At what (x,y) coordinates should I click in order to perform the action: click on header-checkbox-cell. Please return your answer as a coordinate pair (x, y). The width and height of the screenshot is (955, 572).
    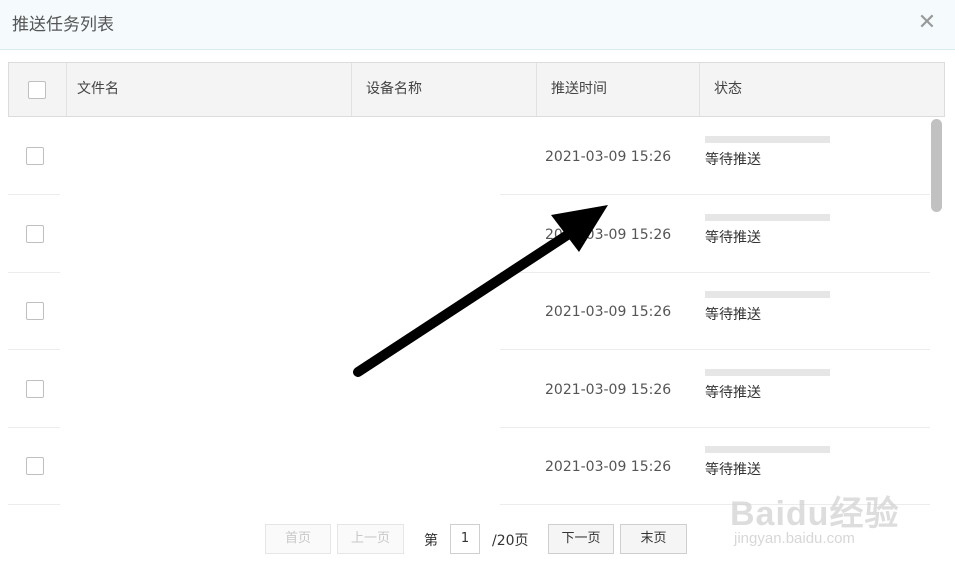
    Looking at the image, I should click on (38, 89).